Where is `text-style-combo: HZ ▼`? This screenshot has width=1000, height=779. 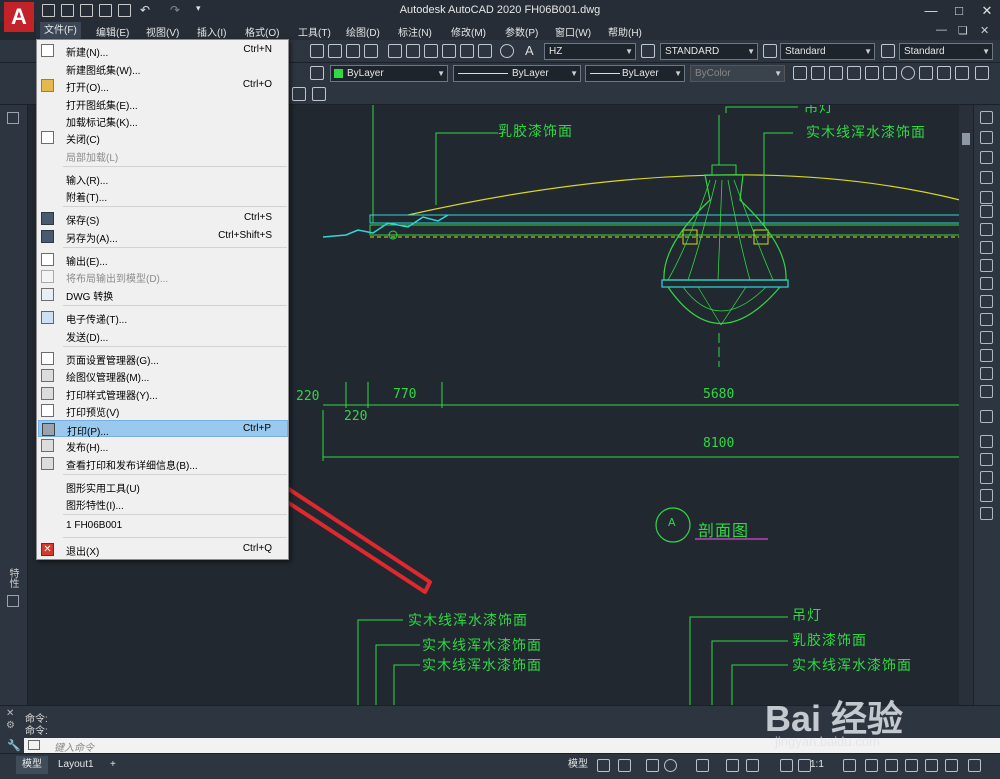 text-style-combo: HZ ▼ is located at coordinates (590, 51).